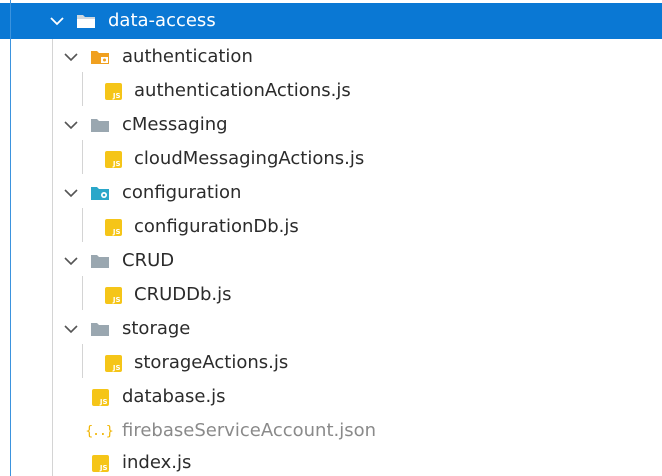 This screenshot has height=476, width=662. I want to click on tree-file-label: CRUDDb.js, so click(183, 294).